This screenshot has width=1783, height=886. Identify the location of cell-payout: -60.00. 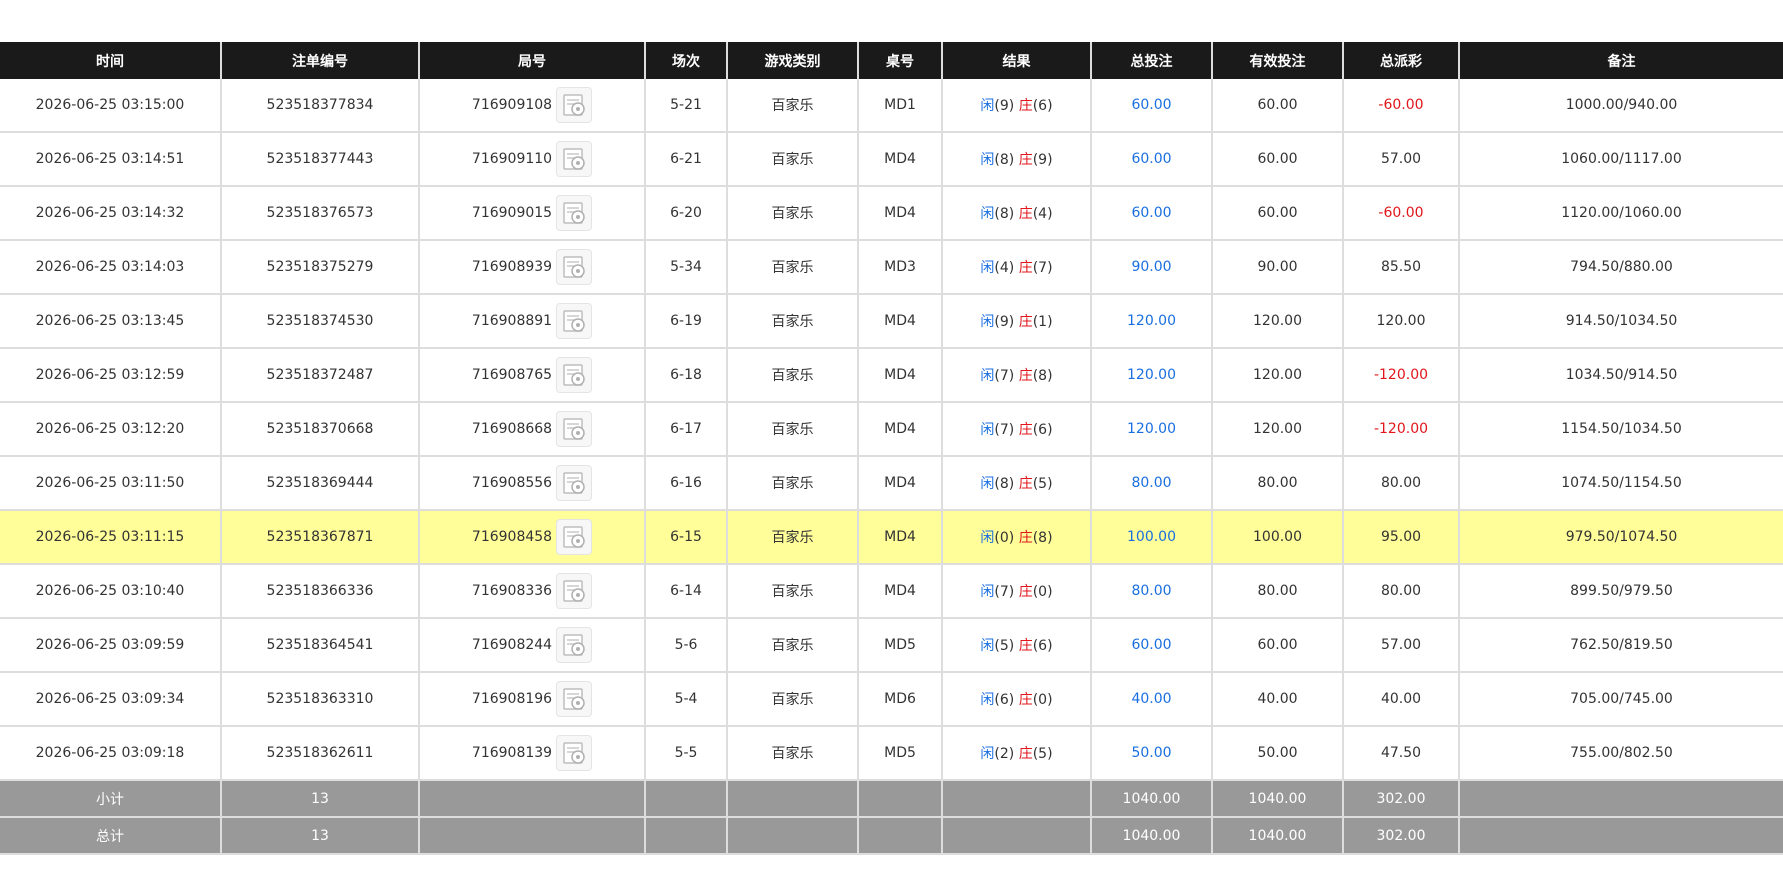
(1401, 213).